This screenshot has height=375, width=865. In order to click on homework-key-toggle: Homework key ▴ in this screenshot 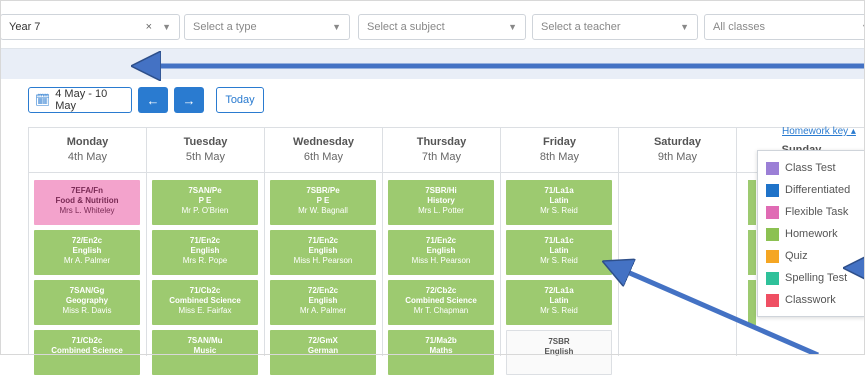, I will do `click(819, 131)`.